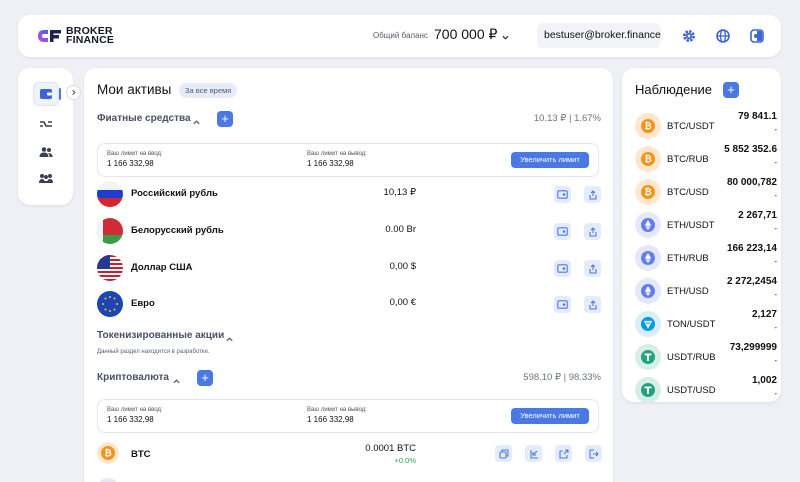 The height and width of the screenshot is (482, 800). I want to click on asset-name: Российский рубль, so click(174, 193).